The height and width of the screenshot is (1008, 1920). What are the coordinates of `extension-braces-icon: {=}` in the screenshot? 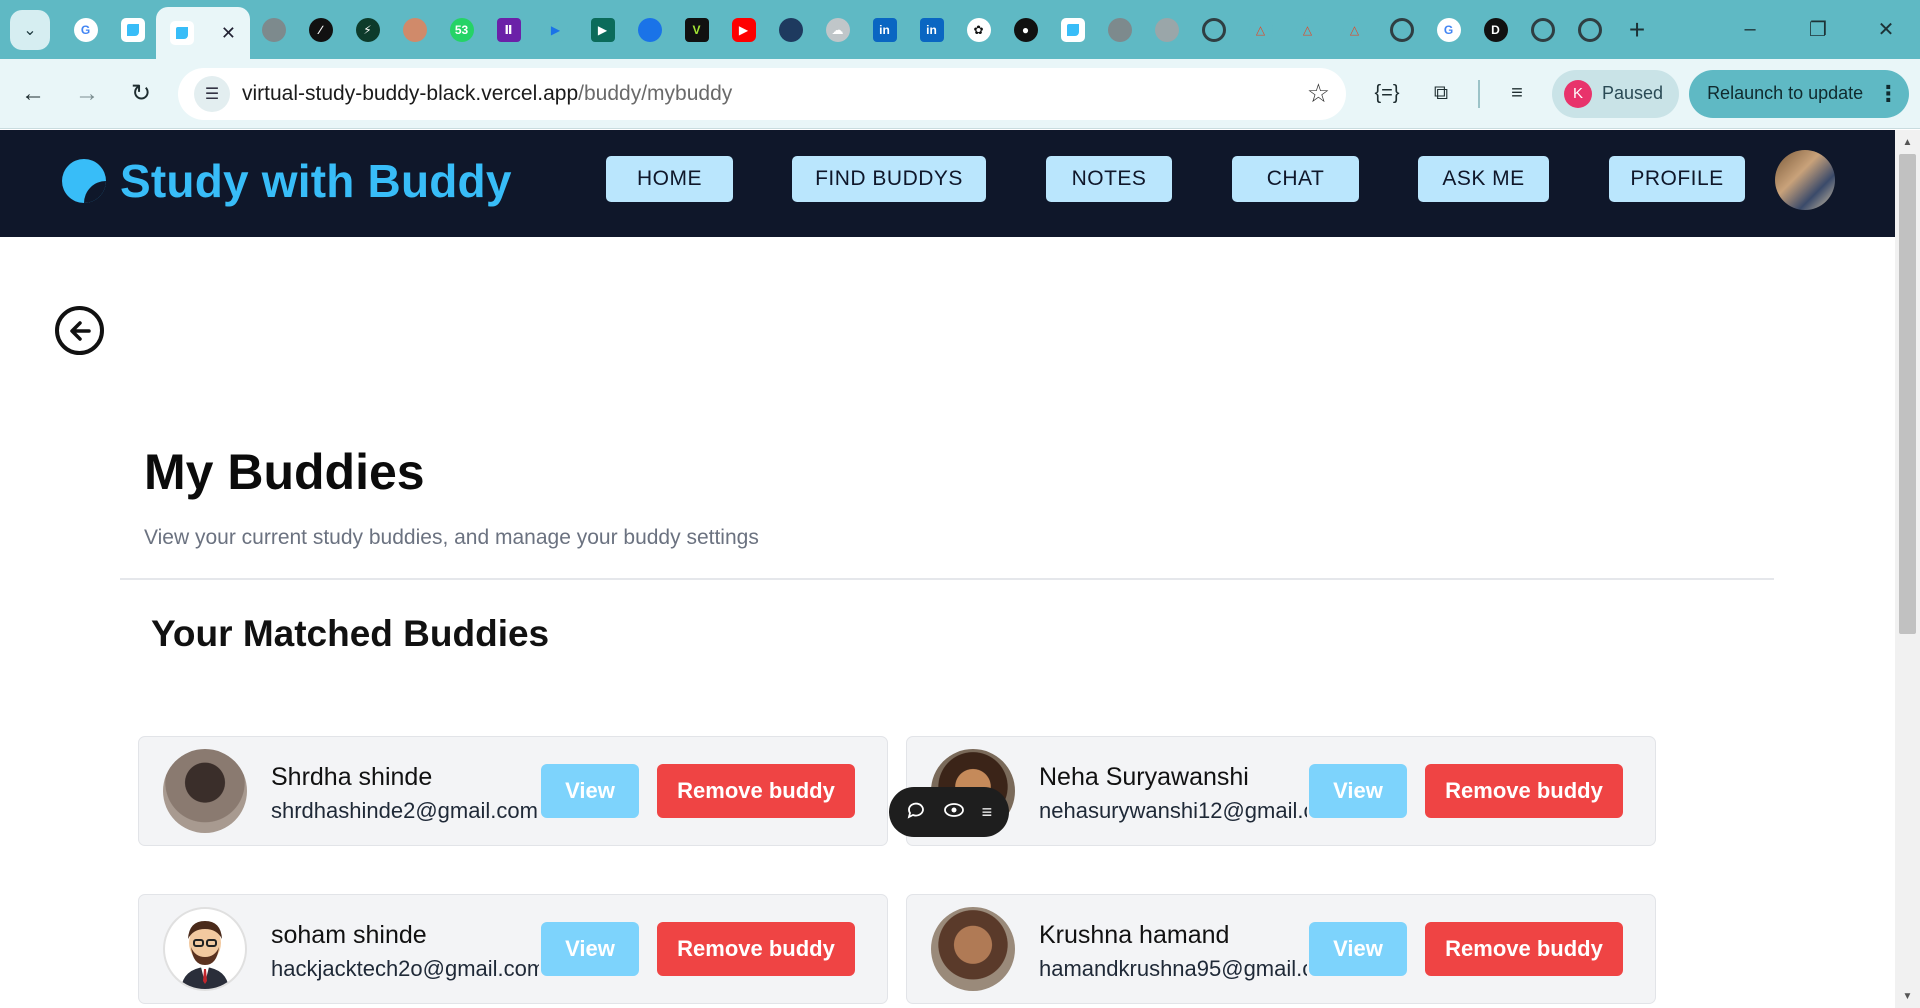 It's located at (1387, 94).